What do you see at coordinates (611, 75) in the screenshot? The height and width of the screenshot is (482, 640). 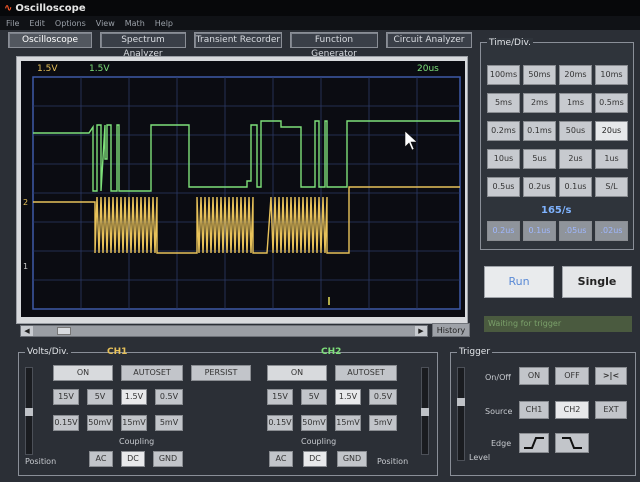 I see `timebase-10ms: 10ms` at bounding box center [611, 75].